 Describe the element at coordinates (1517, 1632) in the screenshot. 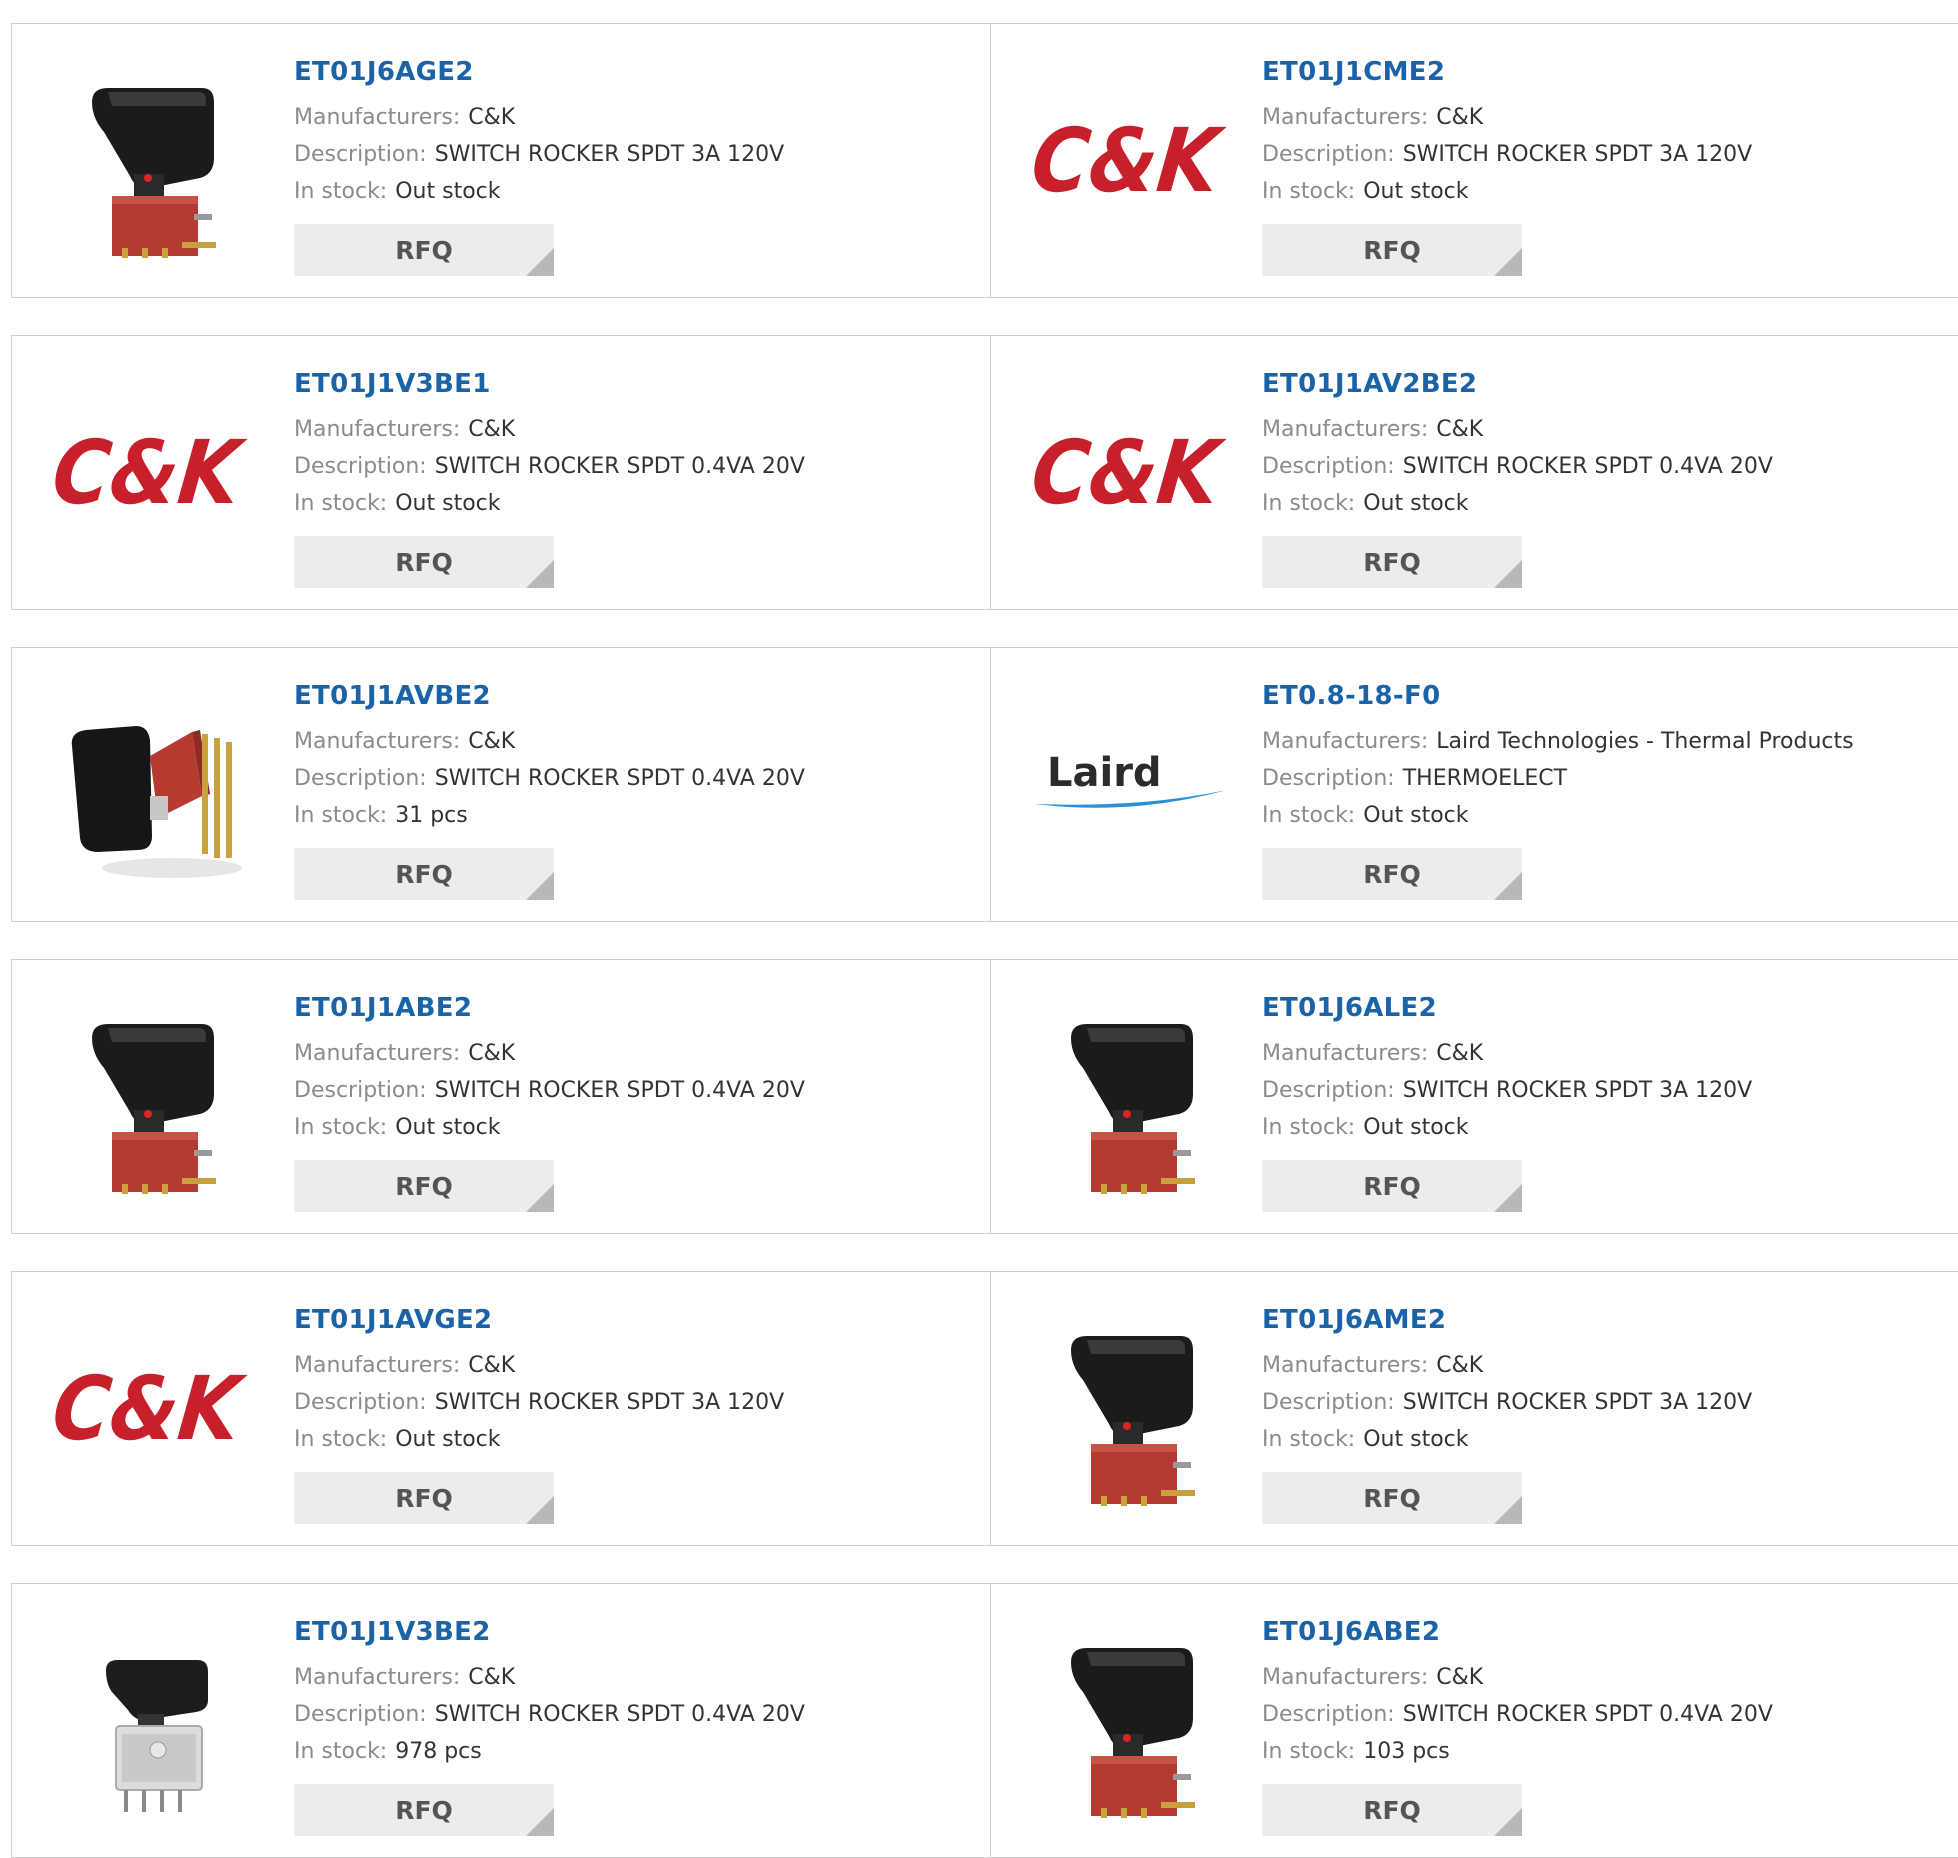

I see `part-number-link: ET01J6ABE2` at that location.